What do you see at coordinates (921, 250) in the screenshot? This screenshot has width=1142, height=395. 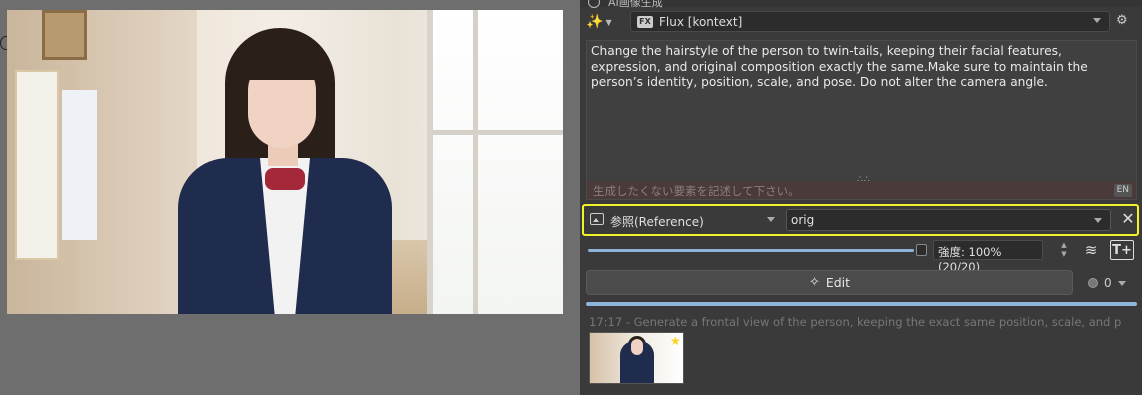 I see `slider-handle` at bounding box center [921, 250].